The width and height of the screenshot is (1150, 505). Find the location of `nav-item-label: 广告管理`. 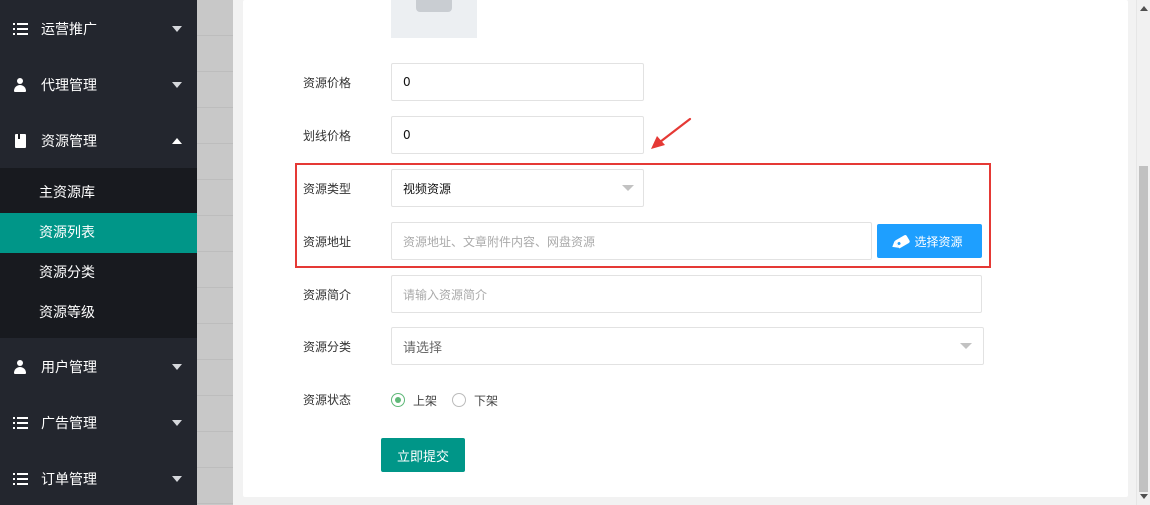

nav-item-label: 广告管理 is located at coordinates (69, 424).